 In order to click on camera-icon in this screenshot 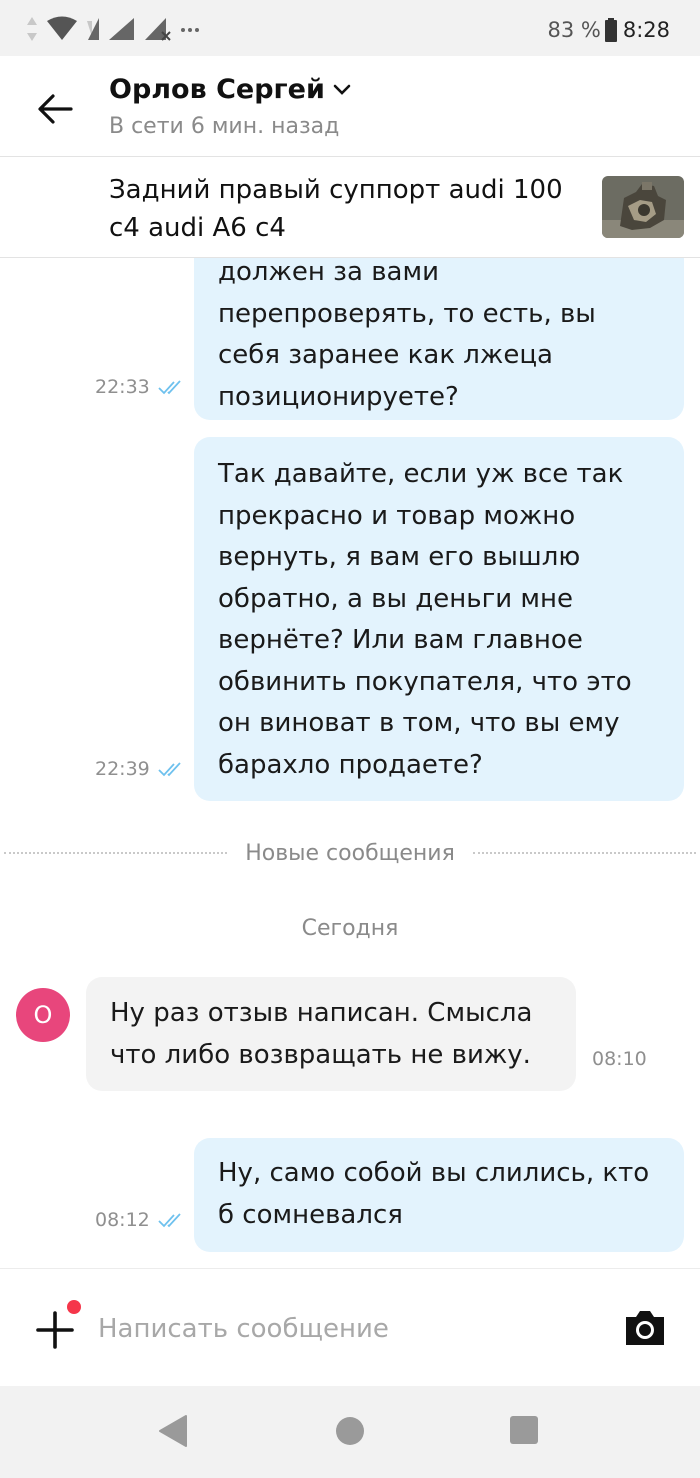, I will do `click(645, 1328)`.